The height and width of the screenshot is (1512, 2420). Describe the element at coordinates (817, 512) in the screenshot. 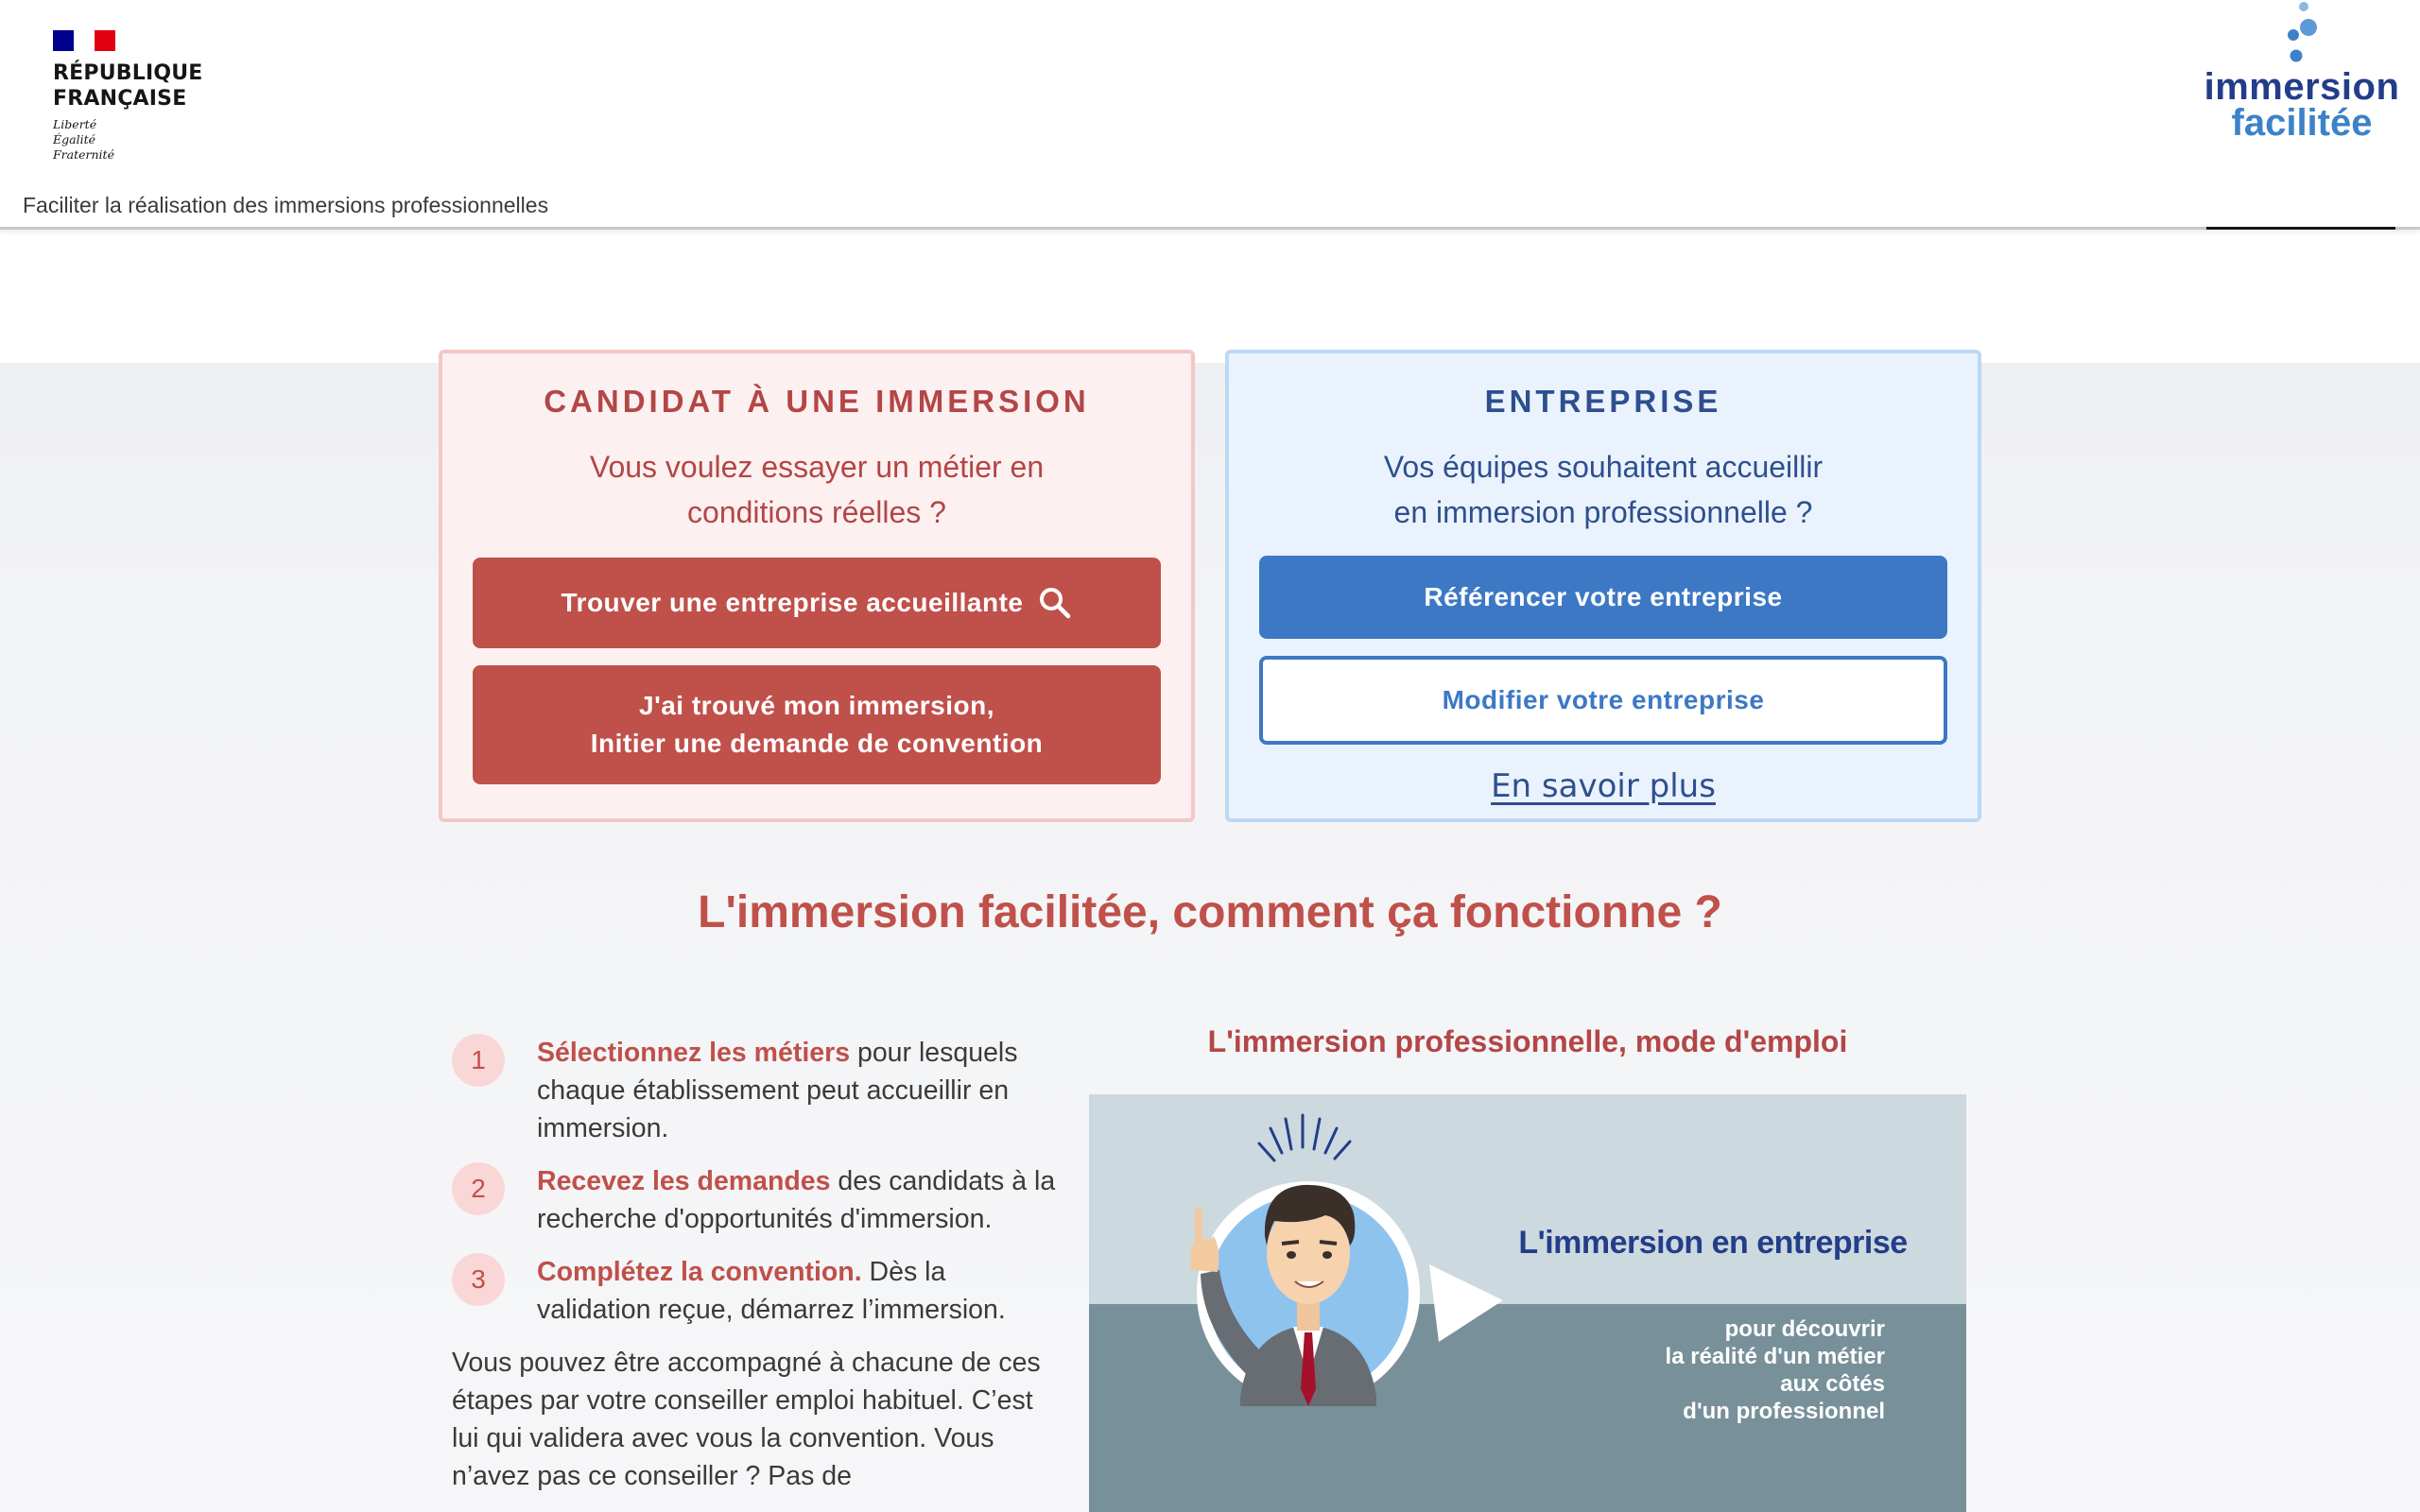

I see `candidate-text-line-2: conditions réelles ?` at that location.